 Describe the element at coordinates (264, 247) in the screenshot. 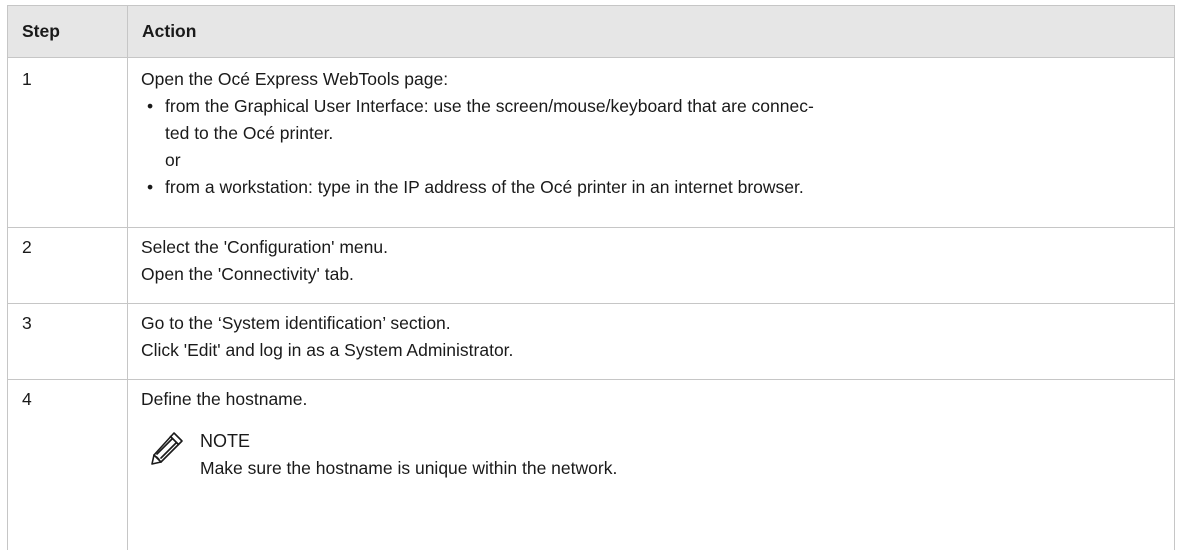

I see `step-text: Select the 'Configuration' menu.` at that location.